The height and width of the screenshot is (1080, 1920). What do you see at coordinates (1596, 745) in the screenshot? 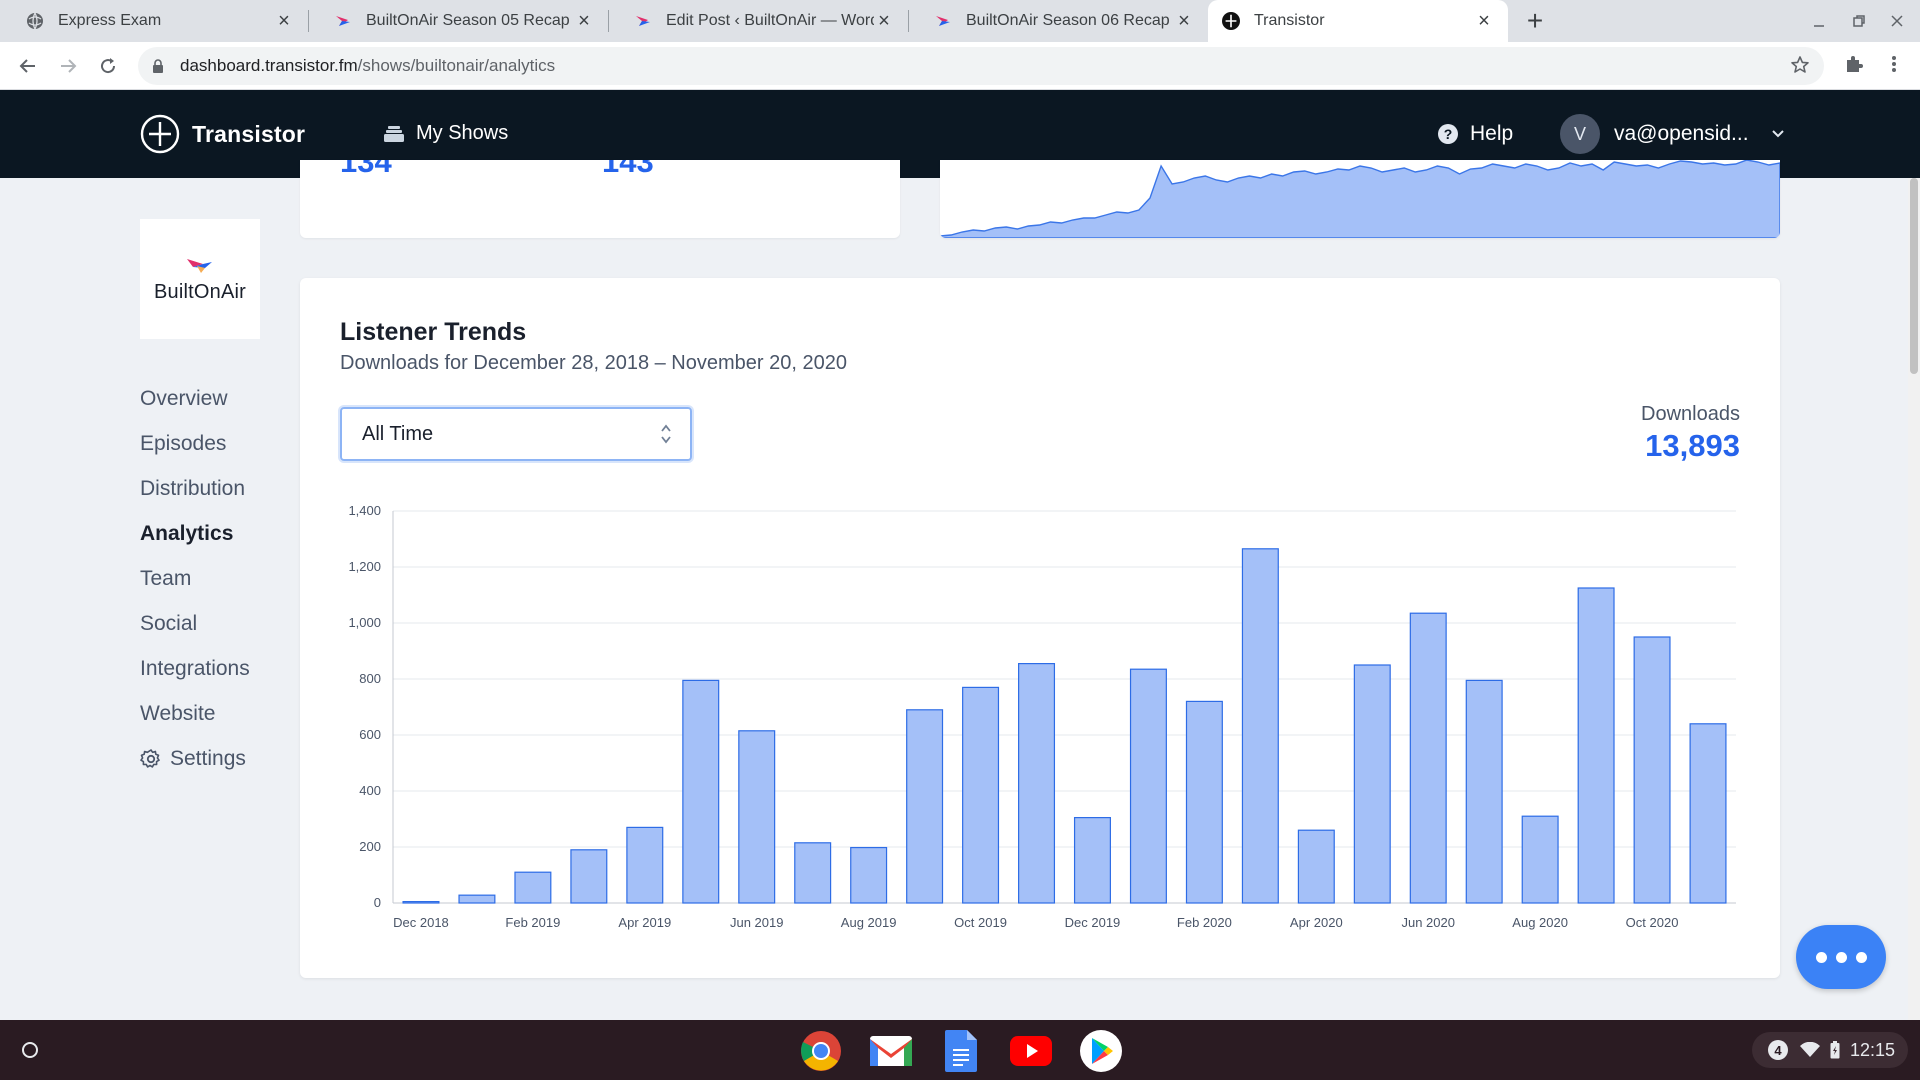
I see `bar-sep-2020` at bounding box center [1596, 745].